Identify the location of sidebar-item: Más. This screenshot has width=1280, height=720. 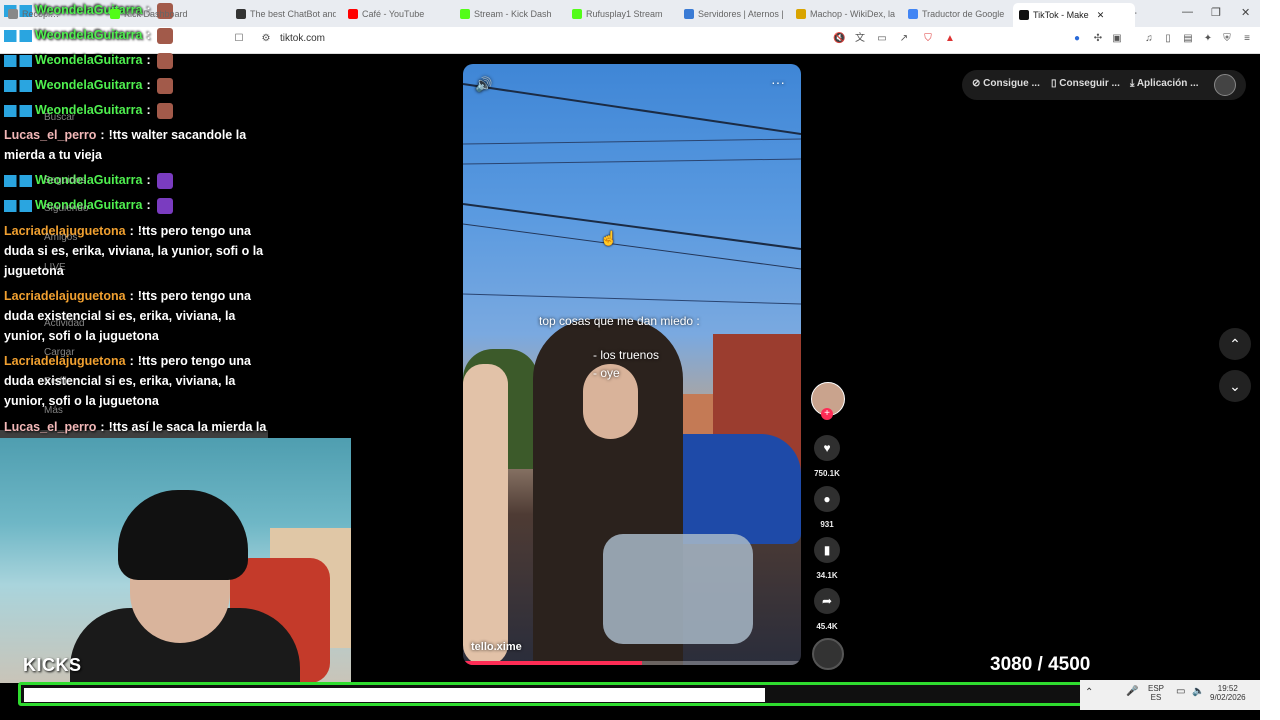
(53, 410).